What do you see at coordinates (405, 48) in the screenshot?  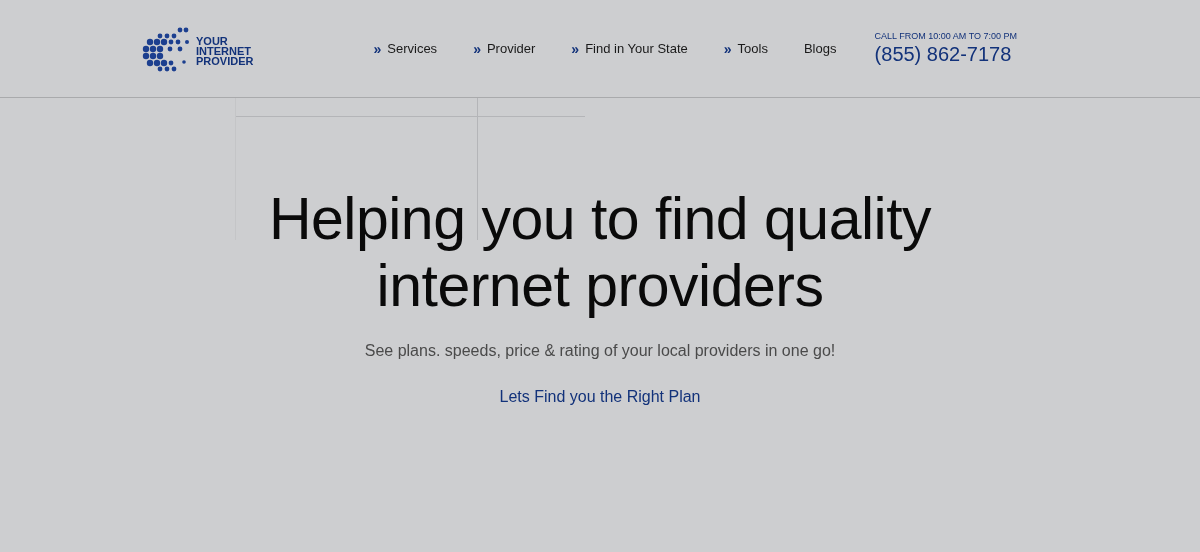 I see `nav-link: » Services` at bounding box center [405, 48].